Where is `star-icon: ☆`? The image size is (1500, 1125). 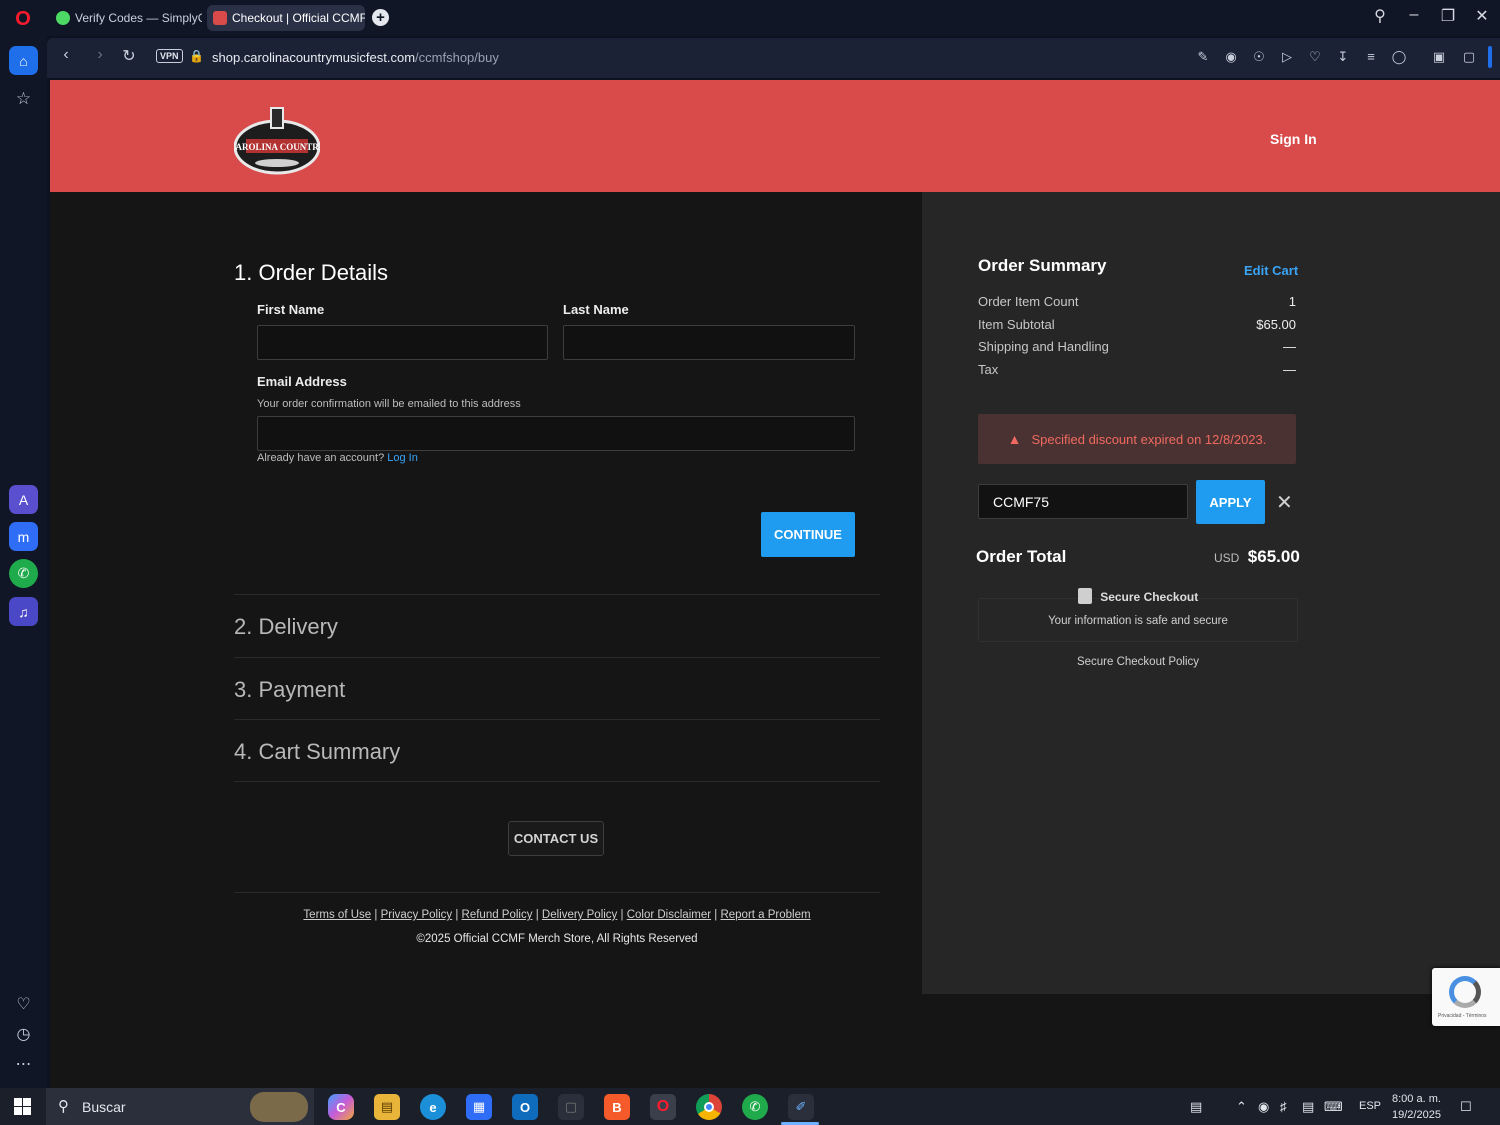
star-icon: ☆ is located at coordinates (23, 98).